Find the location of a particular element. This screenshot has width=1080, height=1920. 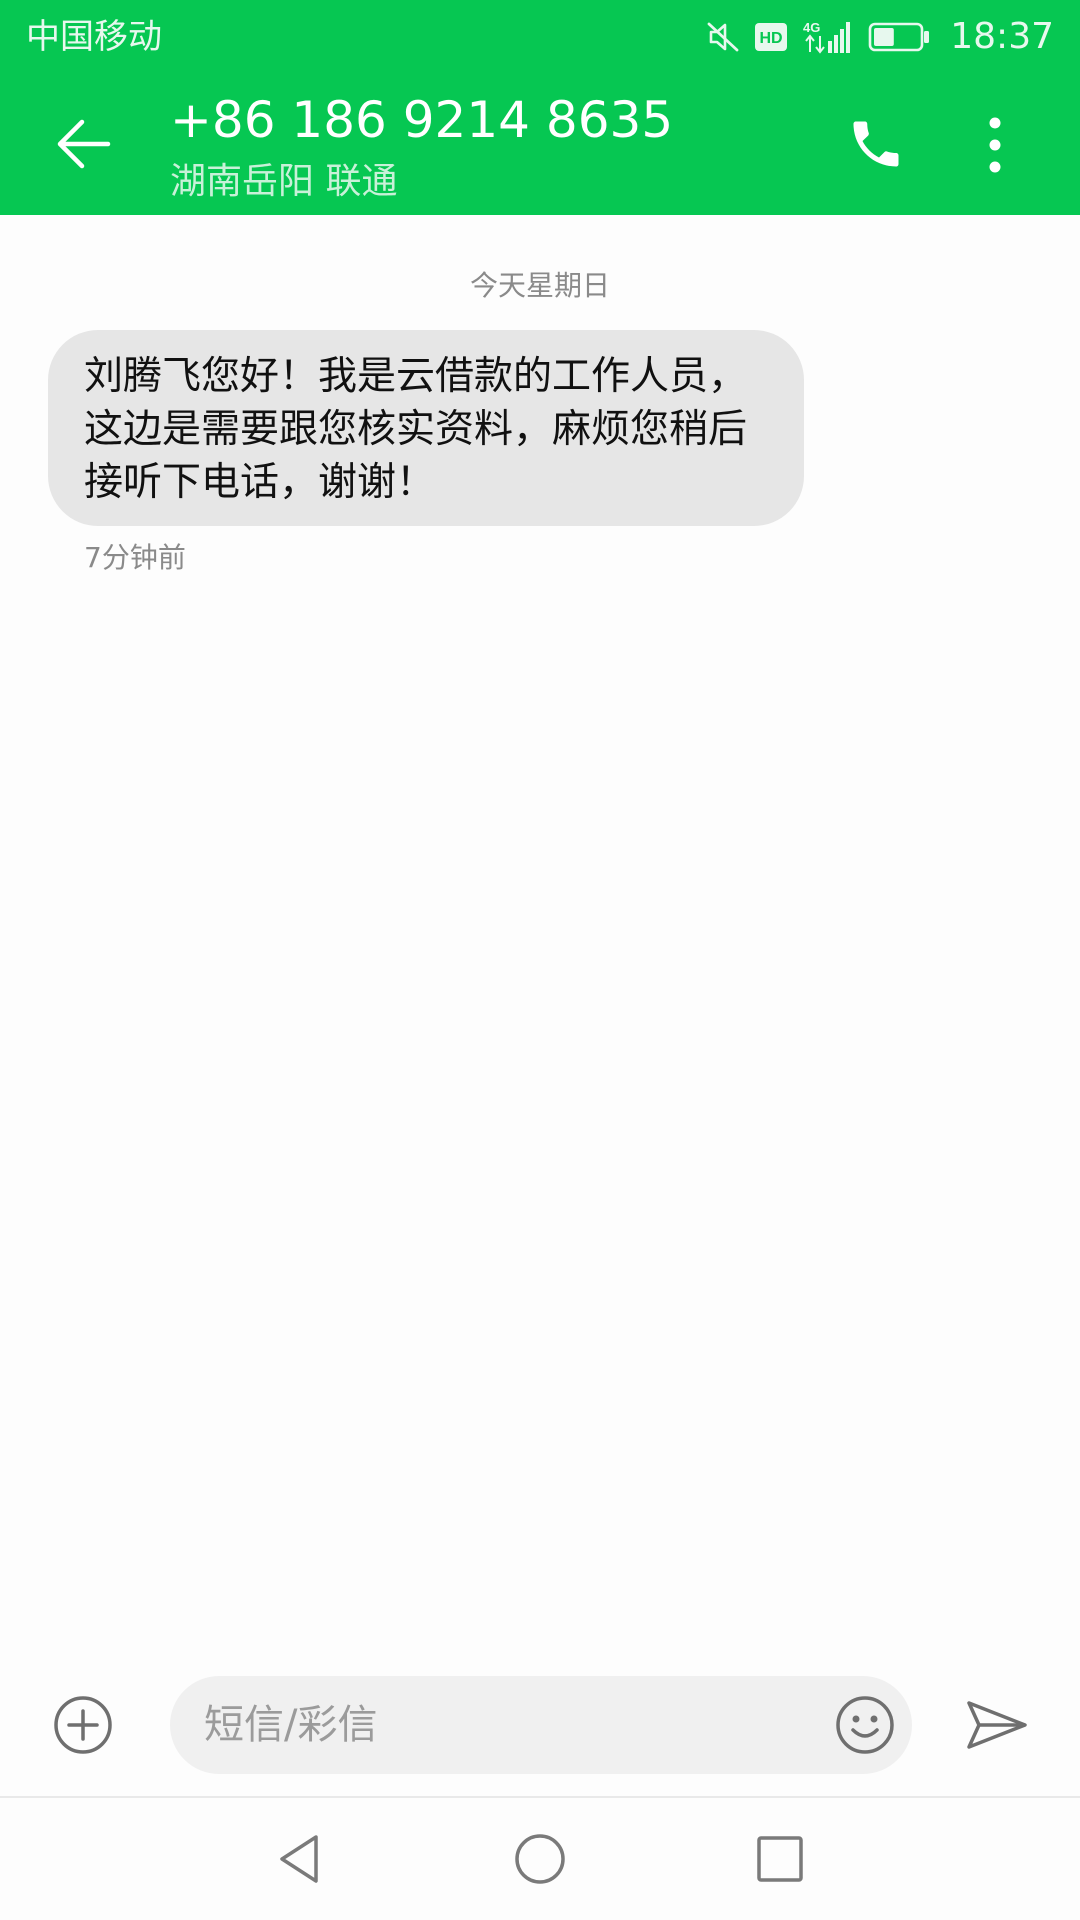

nav-recents-icon is located at coordinates (780, 1859).